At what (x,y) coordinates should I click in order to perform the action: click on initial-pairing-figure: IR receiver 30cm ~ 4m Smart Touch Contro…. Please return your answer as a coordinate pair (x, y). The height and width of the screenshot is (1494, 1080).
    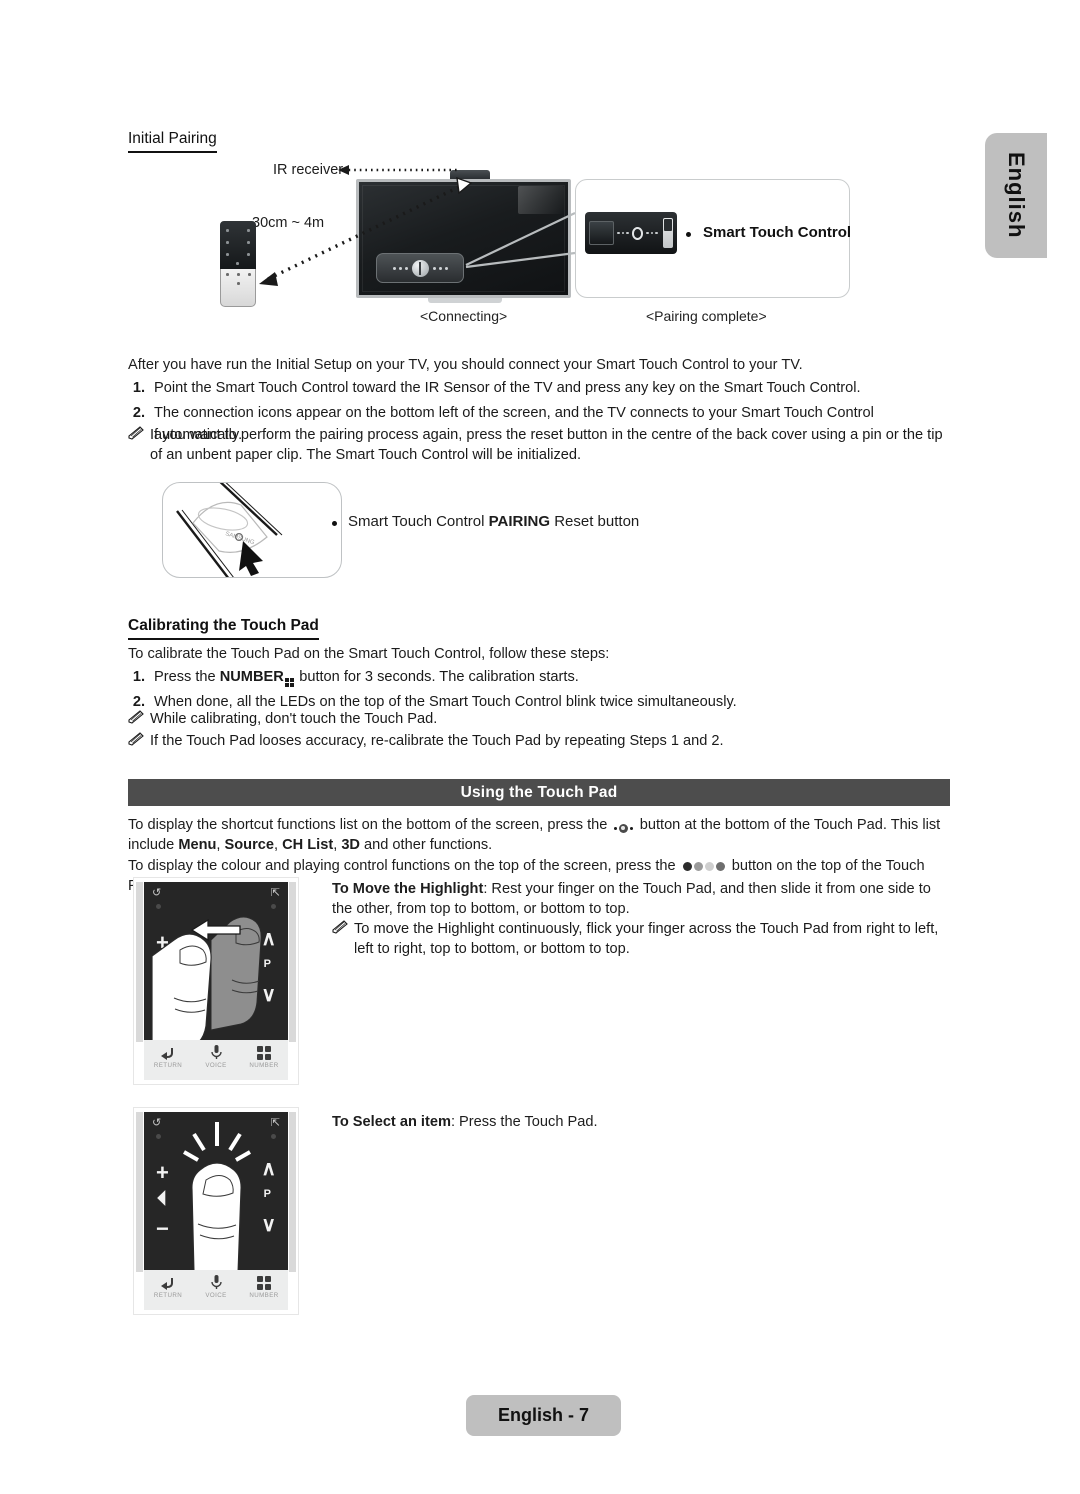
    Looking at the image, I should click on (553, 242).